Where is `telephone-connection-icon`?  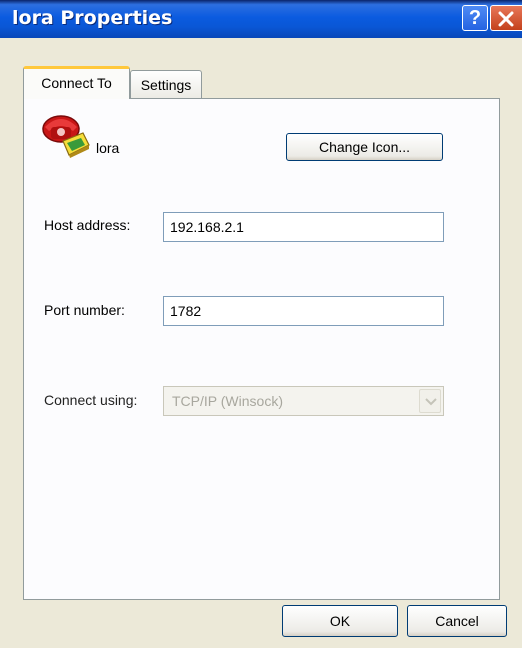 telephone-connection-icon is located at coordinates (66, 136).